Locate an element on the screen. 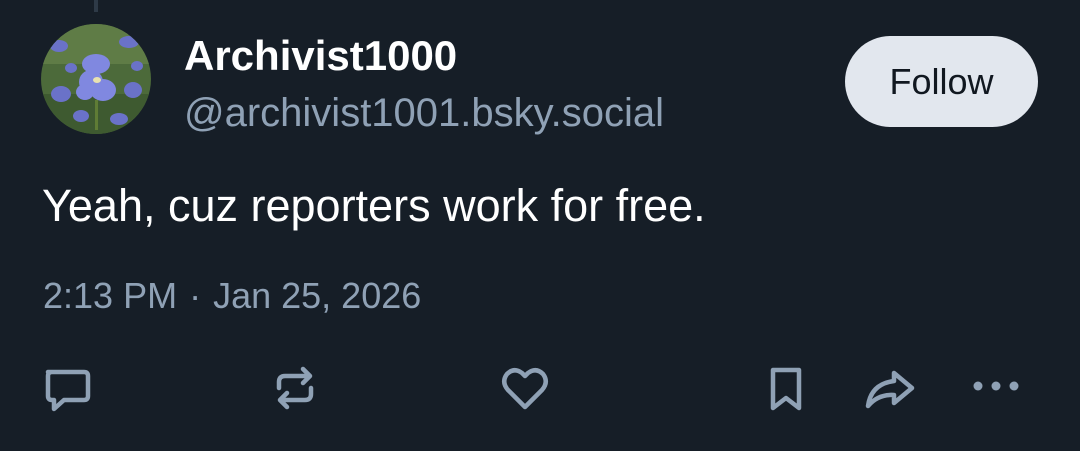 Image resolution: width=1080 pixels, height=451 pixels. heart-icon is located at coordinates (525, 389).